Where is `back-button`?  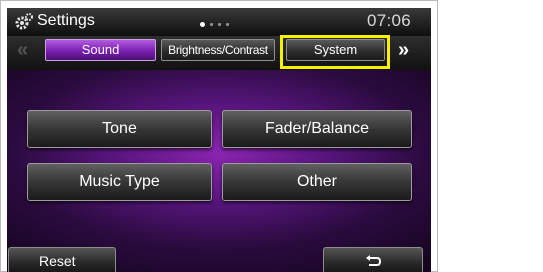 back-button is located at coordinates (373, 259).